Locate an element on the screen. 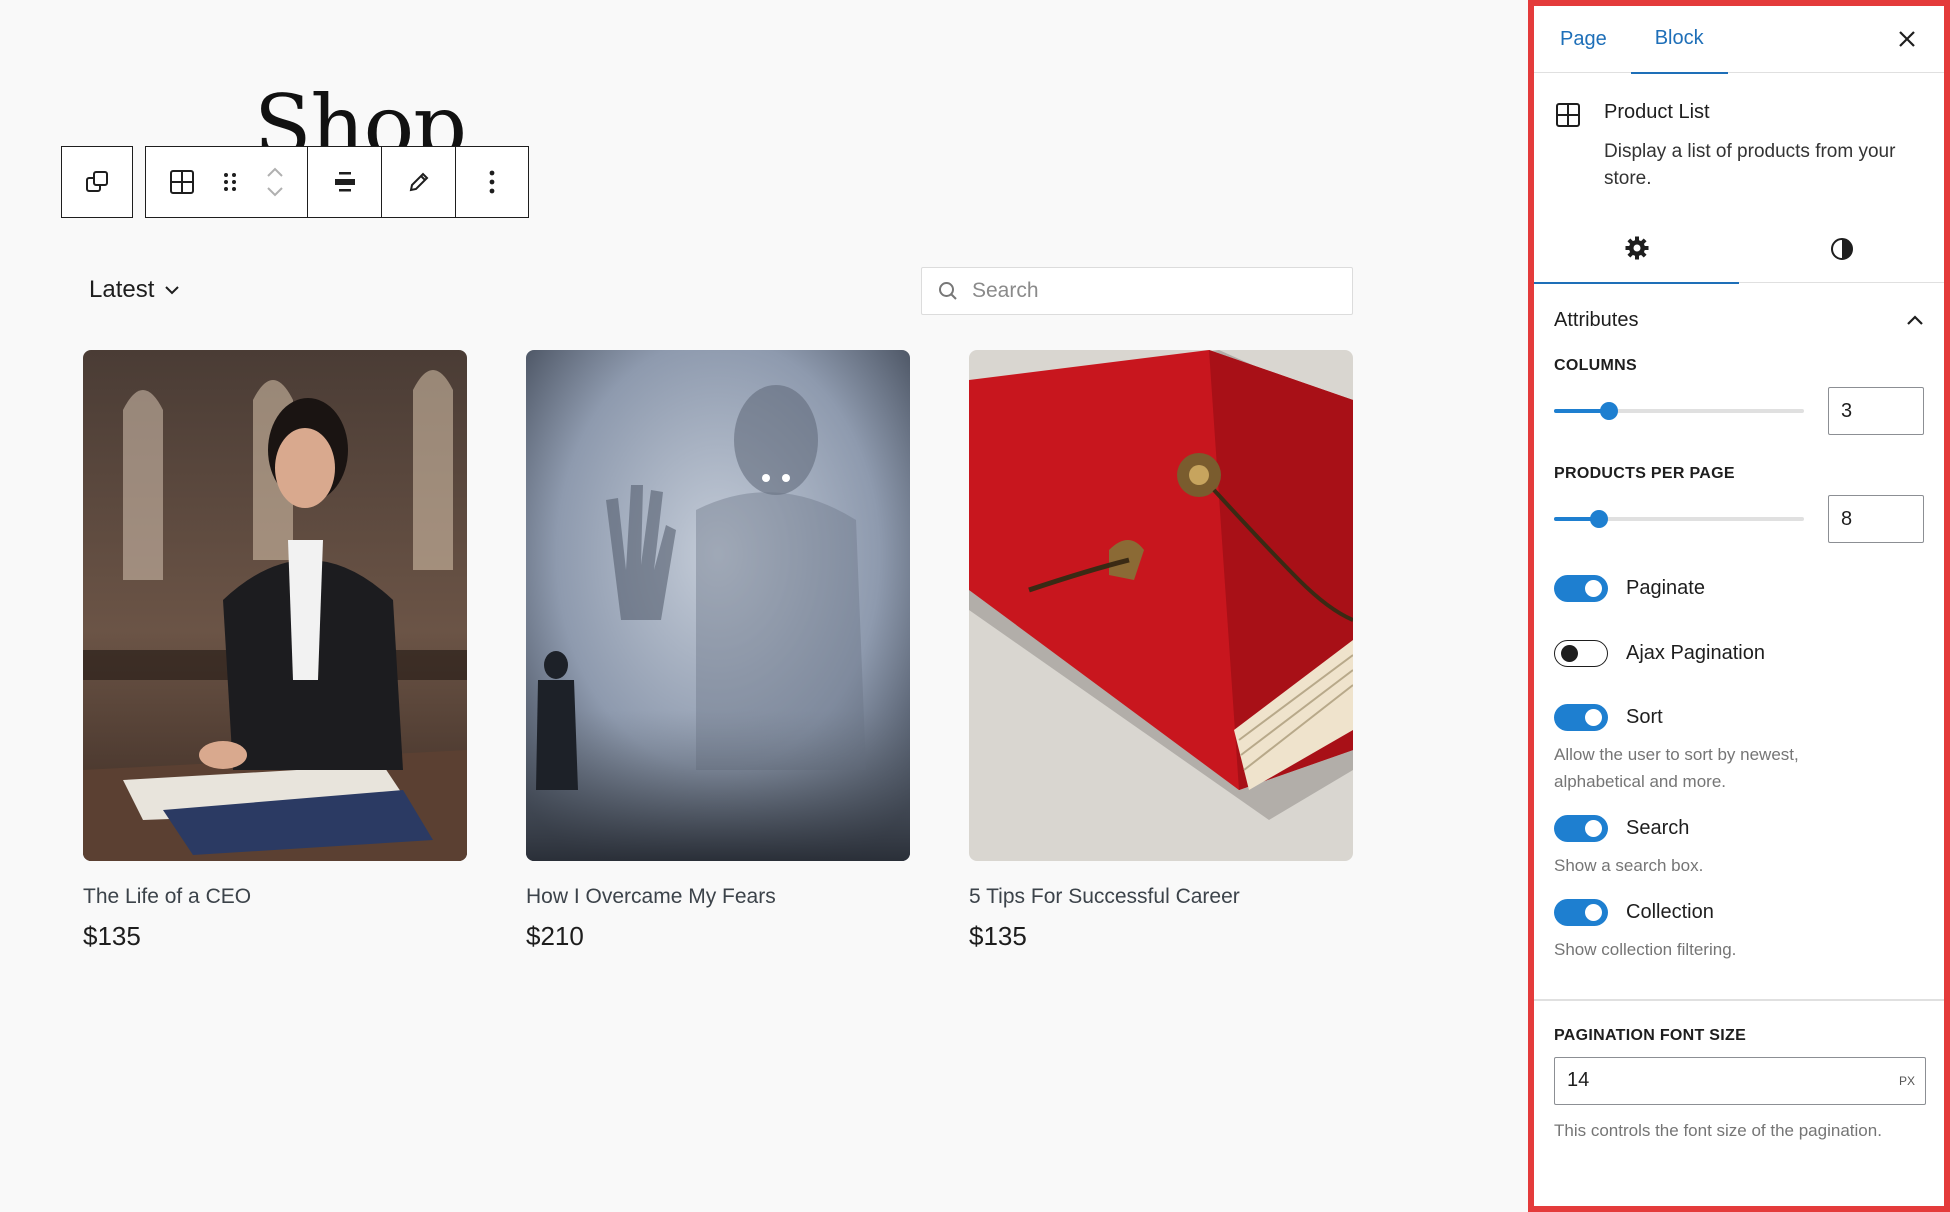 The image size is (1950, 1212). edit-button is located at coordinates (419, 182).